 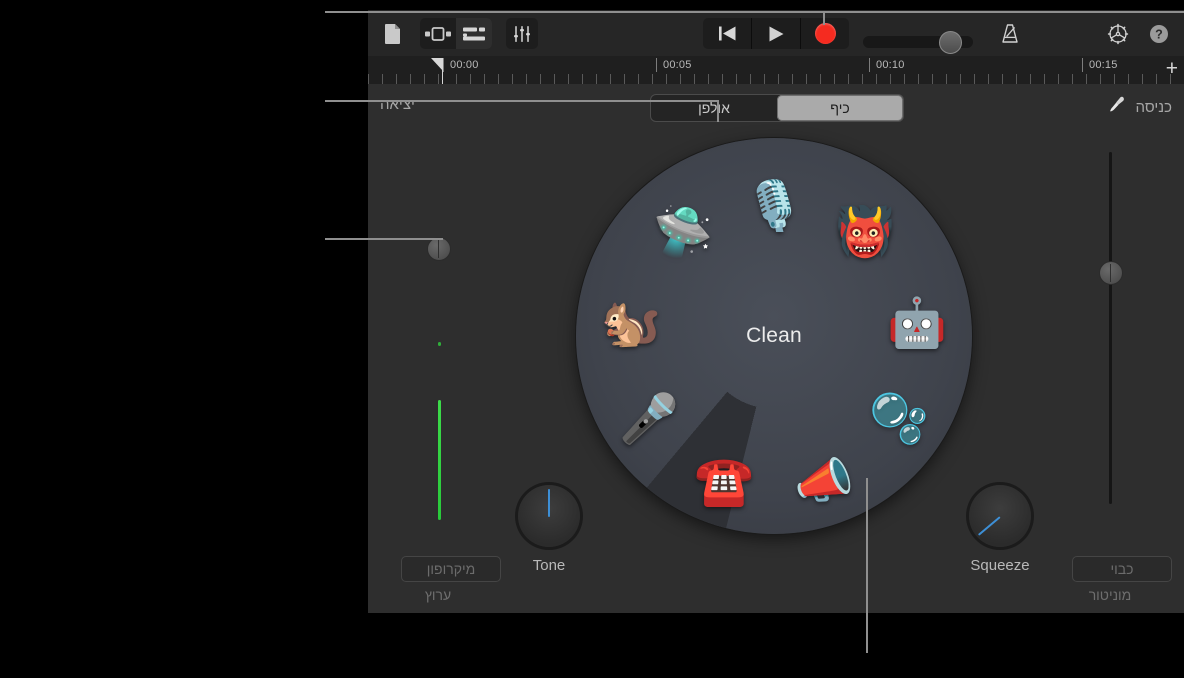 What do you see at coordinates (683, 233) in the screenshot?
I see `wheel-item-alien: 🛸` at bounding box center [683, 233].